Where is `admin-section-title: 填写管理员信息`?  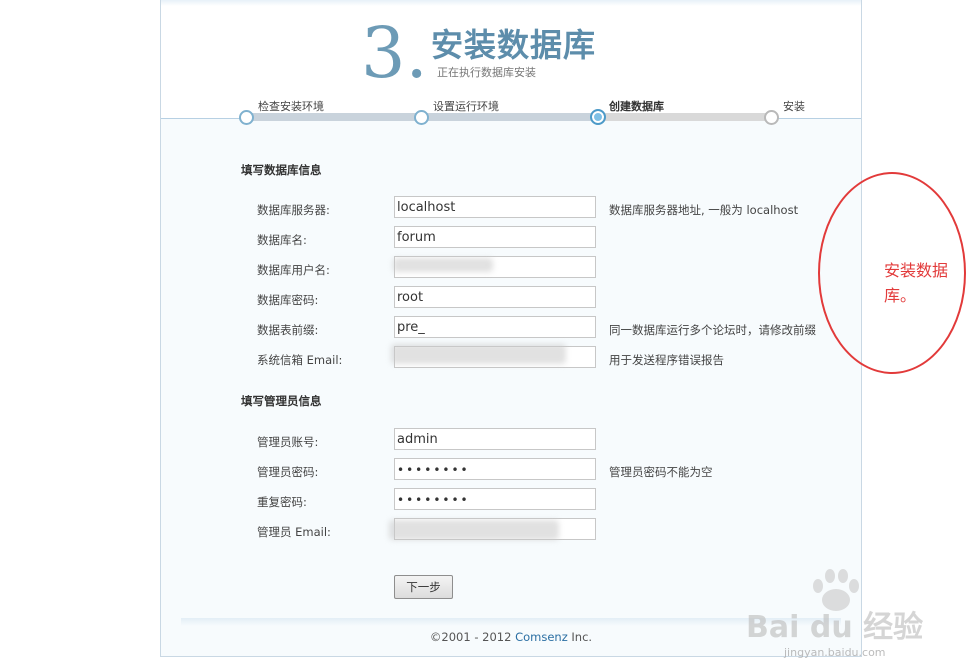 admin-section-title: 填写管理员信息 is located at coordinates (281, 401).